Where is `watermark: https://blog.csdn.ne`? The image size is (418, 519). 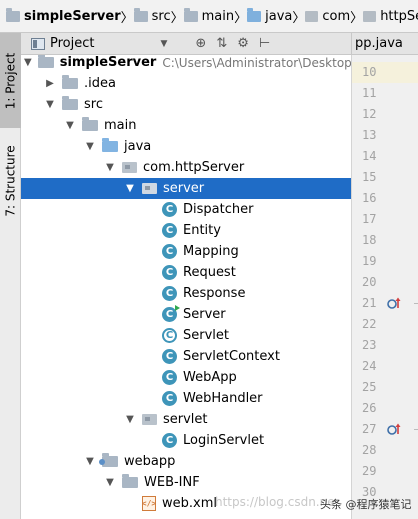 watermark: https://blog.csdn.ne is located at coordinates (275, 502).